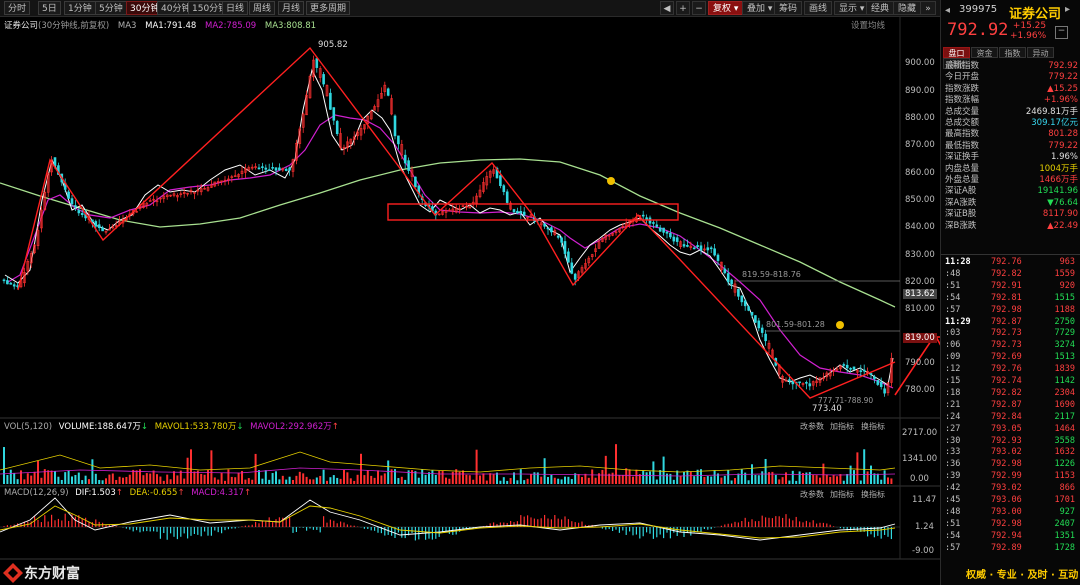 This screenshot has width=1080, height=585. I want to click on tick-row: :24 792.84 2117, so click(1010, 417).